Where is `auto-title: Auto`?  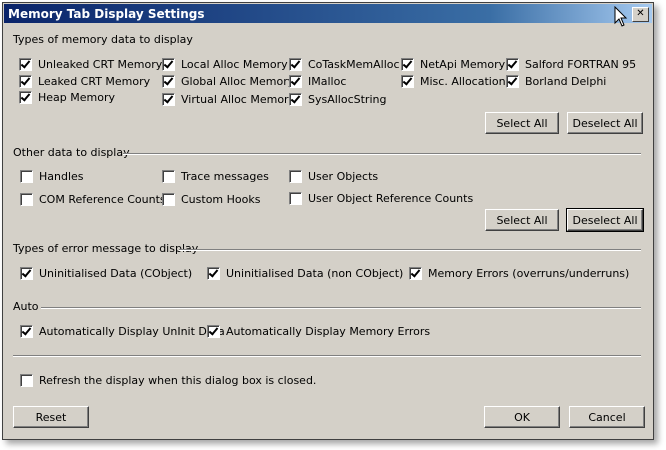
auto-title: Auto is located at coordinates (26, 306).